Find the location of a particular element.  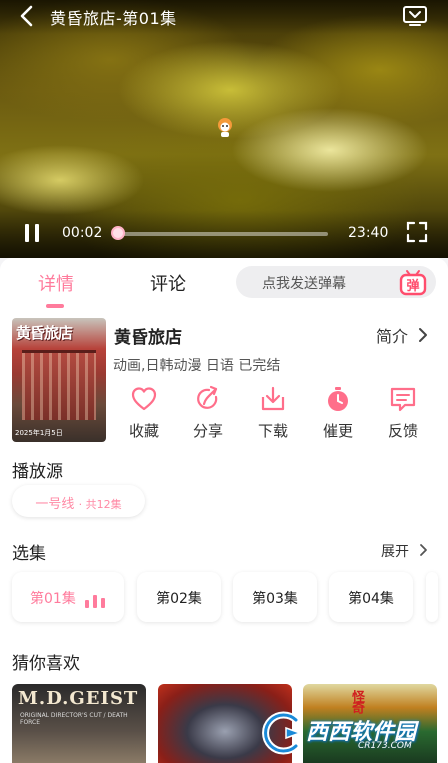

intro-link: 简介 is located at coordinates (392, 335).